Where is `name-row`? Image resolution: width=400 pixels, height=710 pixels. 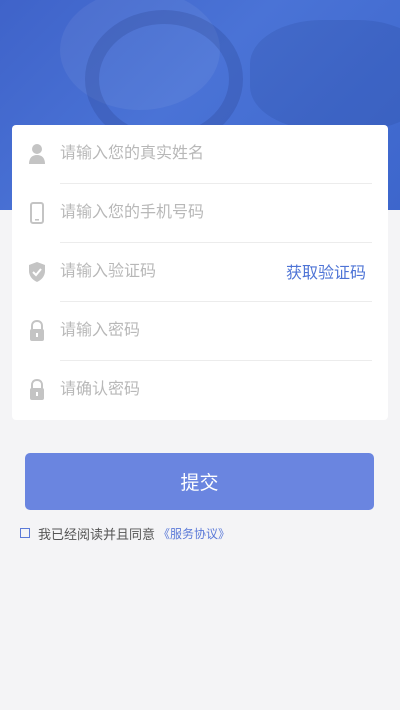
name-row is located at coordinates (200, 154).